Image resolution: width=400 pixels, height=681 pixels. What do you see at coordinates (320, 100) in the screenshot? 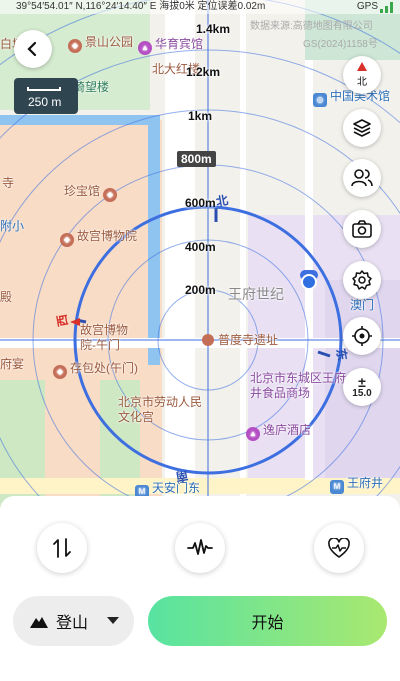
I see `museum-icon: ◎` at bounding box center [320, 100].